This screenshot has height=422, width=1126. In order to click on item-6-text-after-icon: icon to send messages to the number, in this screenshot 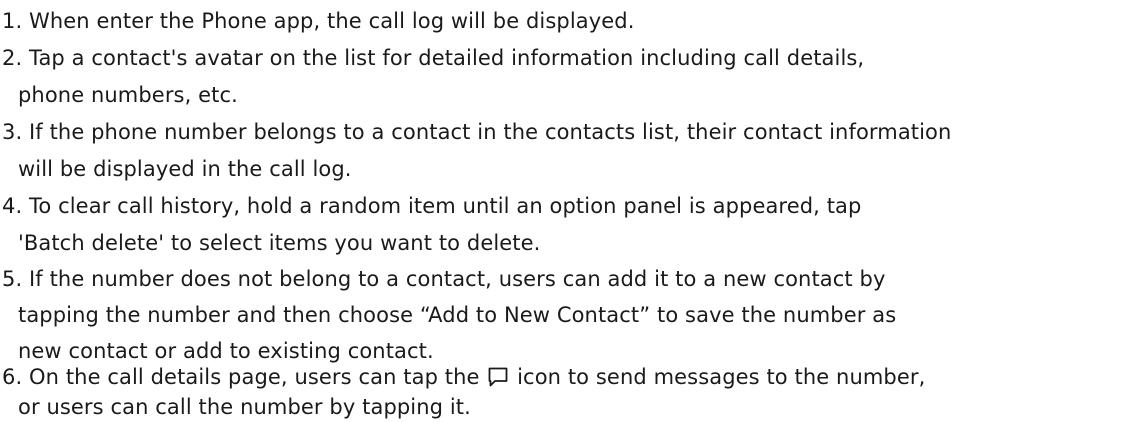, I will do `click(721, 377)`.